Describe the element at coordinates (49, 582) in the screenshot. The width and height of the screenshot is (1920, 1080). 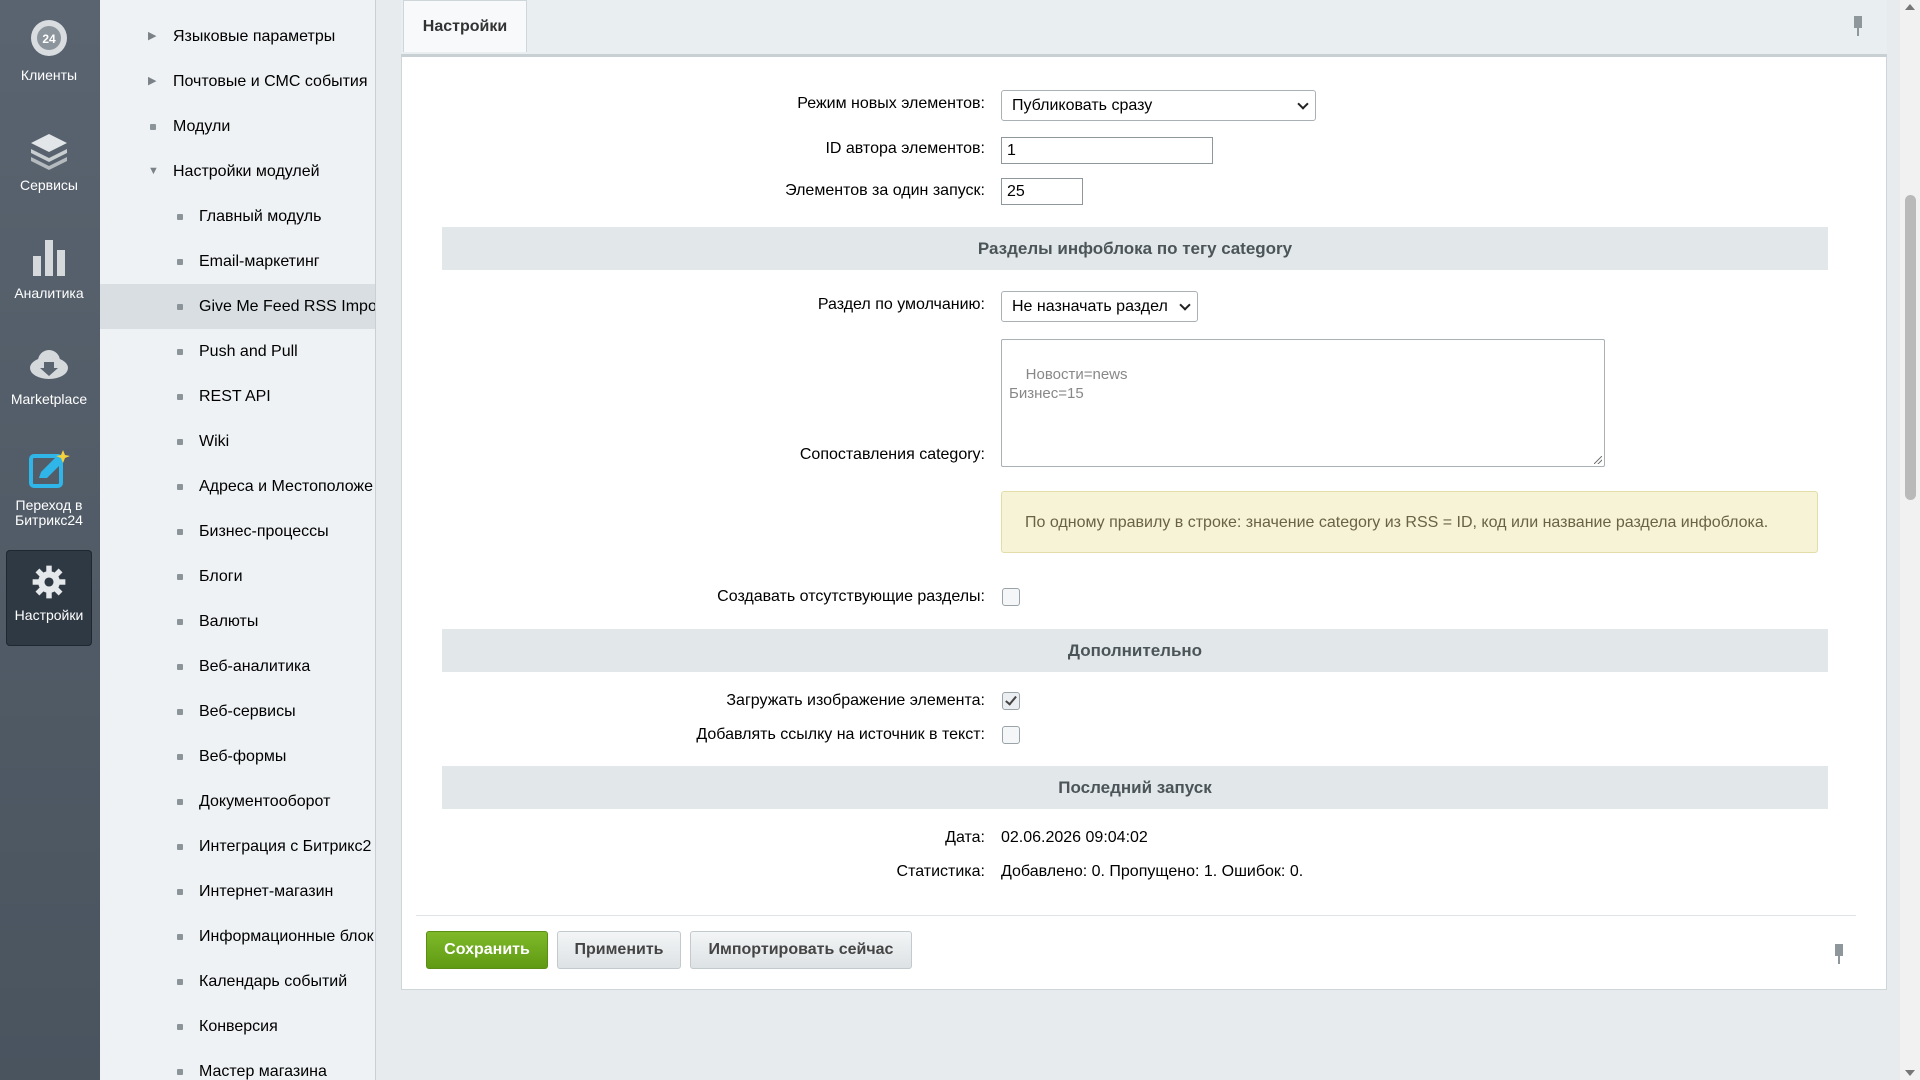
I see `gear-icon` at that location.